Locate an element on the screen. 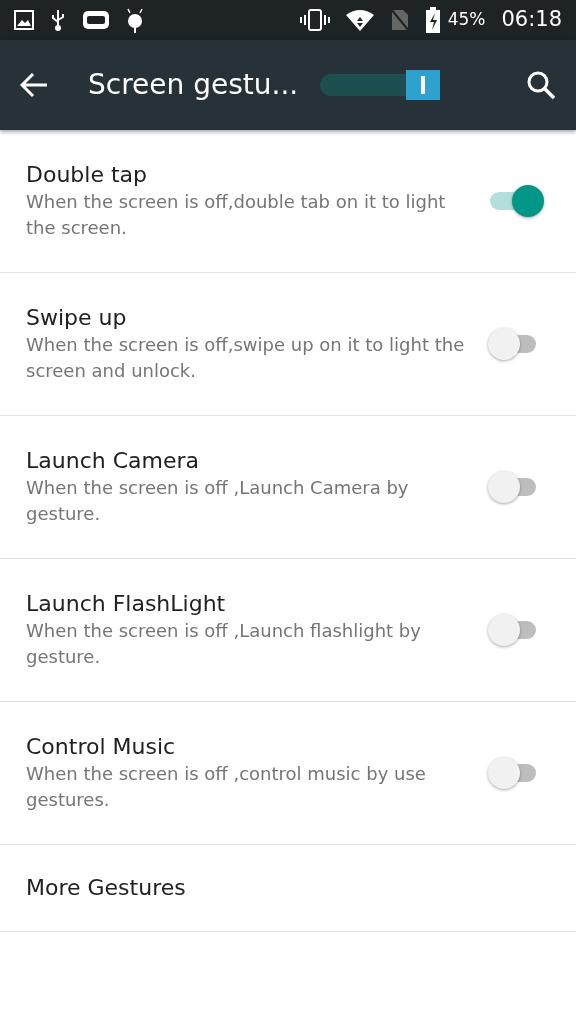  setting-description: When the screen is off,double tab on it to light the screen. is located at coordinates (236, 215).